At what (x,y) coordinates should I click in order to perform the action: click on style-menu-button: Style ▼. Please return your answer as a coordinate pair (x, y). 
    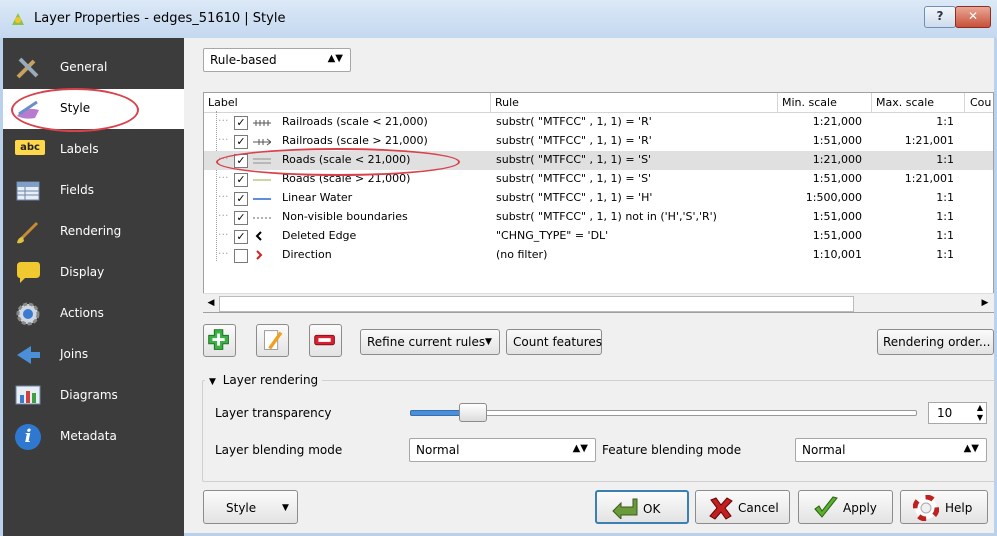
    Looking at the image, I should click on (250, 507).